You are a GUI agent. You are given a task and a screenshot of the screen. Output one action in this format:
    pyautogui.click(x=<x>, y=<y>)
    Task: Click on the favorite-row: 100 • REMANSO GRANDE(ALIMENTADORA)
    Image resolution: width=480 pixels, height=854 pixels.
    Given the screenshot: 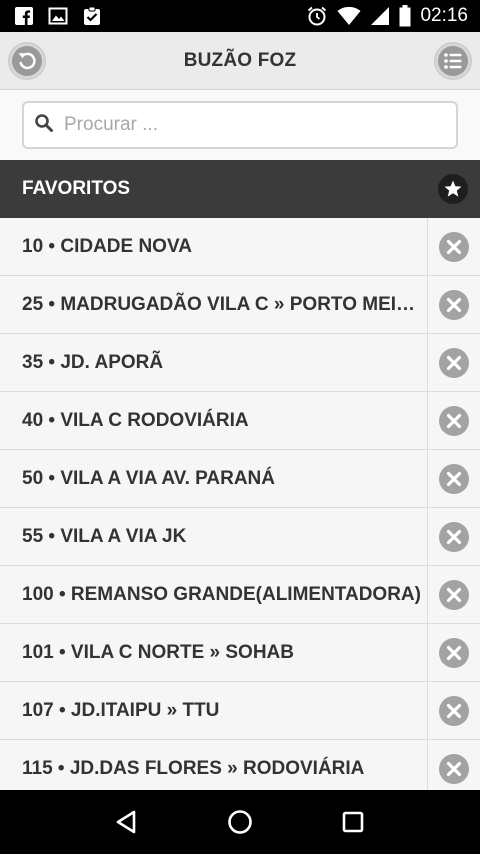 What is the action you would take?
    pyautogui.click(x=240, y=595)
    